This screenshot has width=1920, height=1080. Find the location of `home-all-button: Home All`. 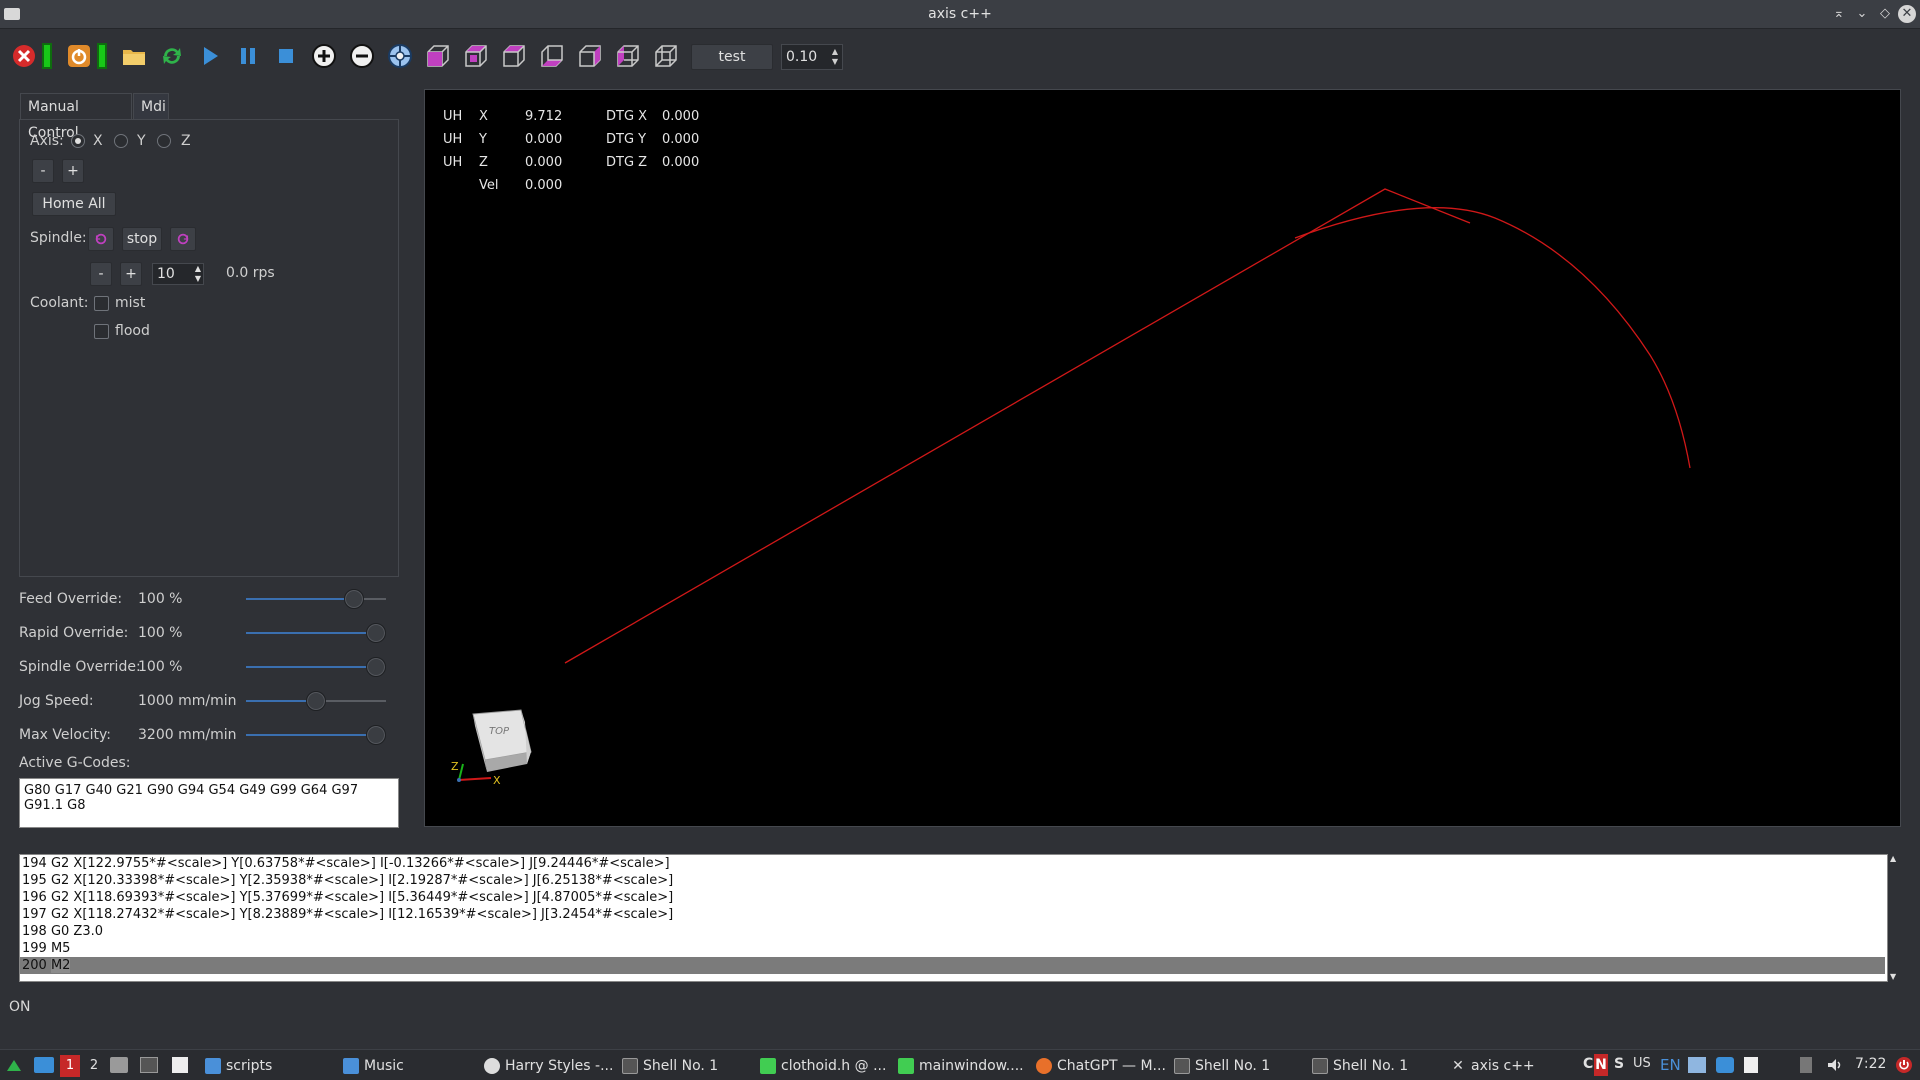

home-all-button: Home All is located at coordinates (74, 204).